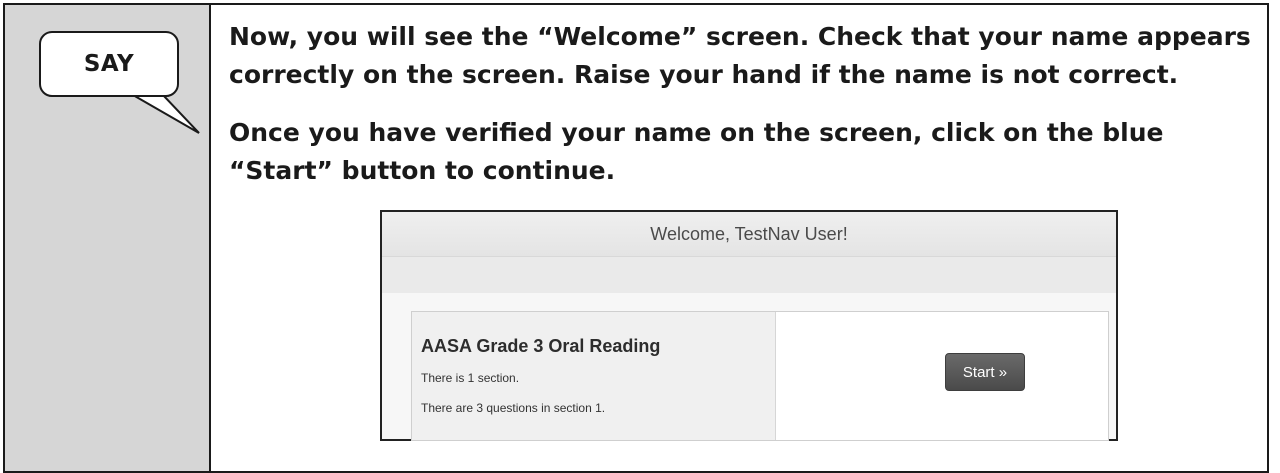 This screenshot has height=473, width=1280. I want to click on start-panel: Start », so click(942, 376).